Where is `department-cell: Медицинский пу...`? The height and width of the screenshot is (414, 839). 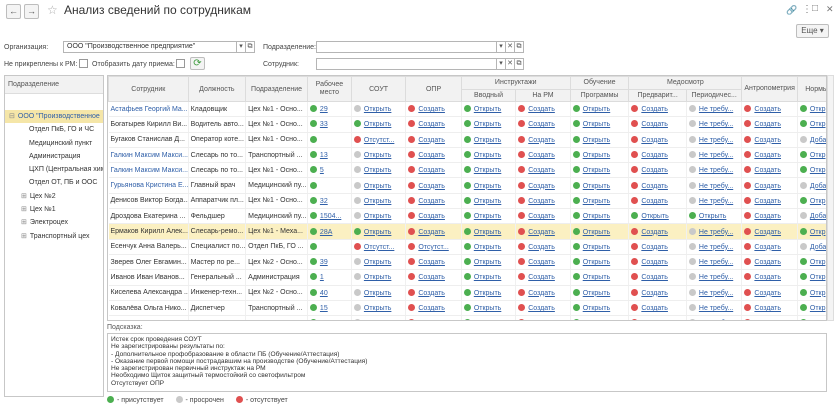
department-cell: Медицинский пу... is located at coordinates (276, 185).